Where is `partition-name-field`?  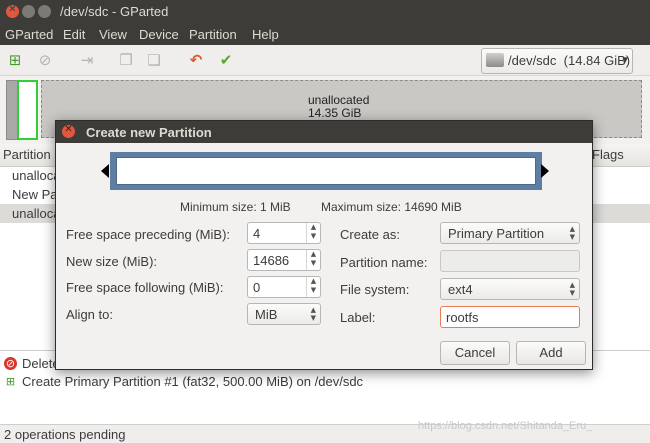
partition-name-field is located at coordinates (510, 261).